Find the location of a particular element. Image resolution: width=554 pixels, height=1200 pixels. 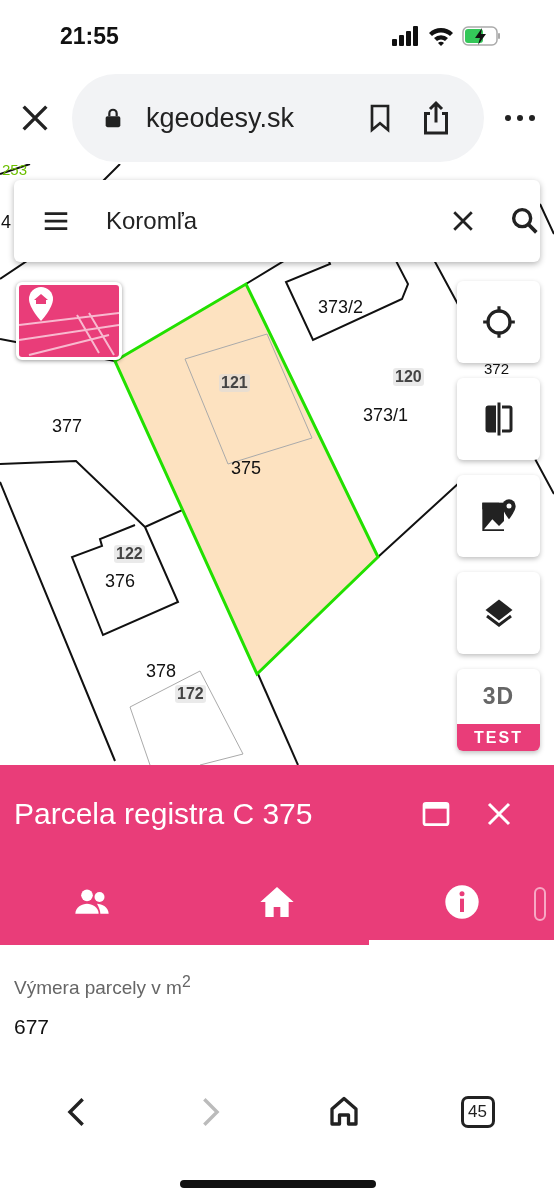

photo-button is located at coordinates (498, 516).